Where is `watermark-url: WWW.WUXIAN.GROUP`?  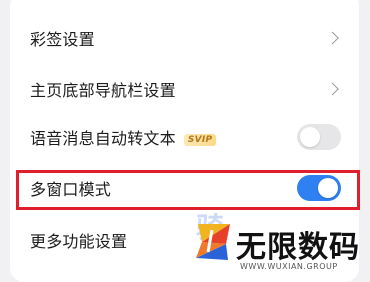
watermark-url: WWW.WUXIAN.GROUP is located at coordinates (289, 266).